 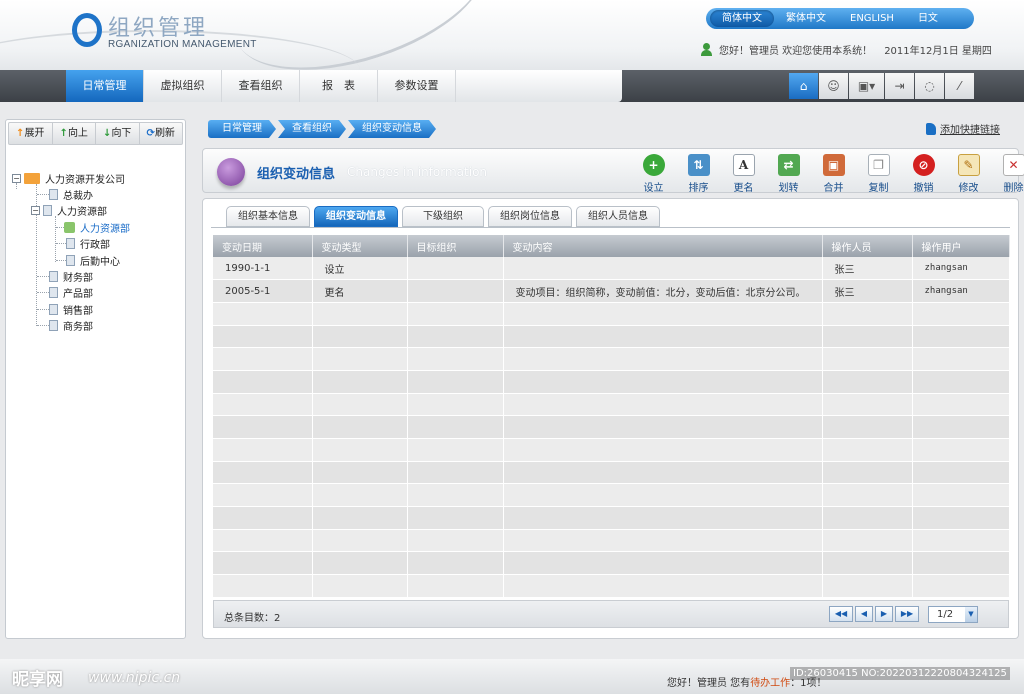 What do you see at coordinates (68, 178) in the screenshot?
I see `tree-node-root: − 人力资源开发公司` at bounding box center [68, 178].